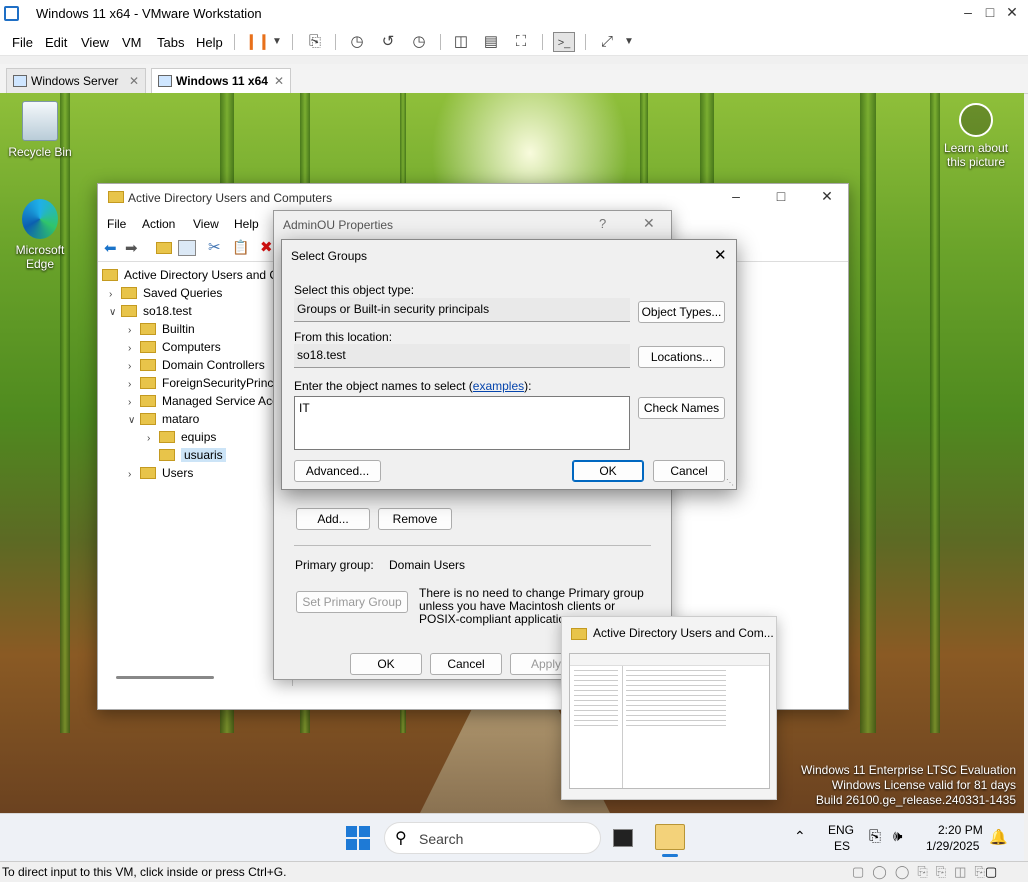 Image resolution: width=1028 pixels, height=882 pixels. Describe the element at coordinates (897, 836) in the screenshot. I see `volume-icon: 🕪` at that location.